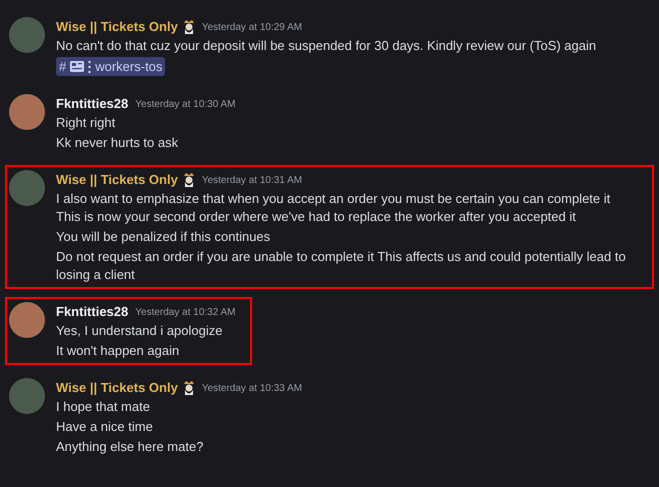 The image size is (659, 487). Describe the element at coordinates (164, 237) in the screenshot. I see `message-text: You will be penalized if this continues` at that location.